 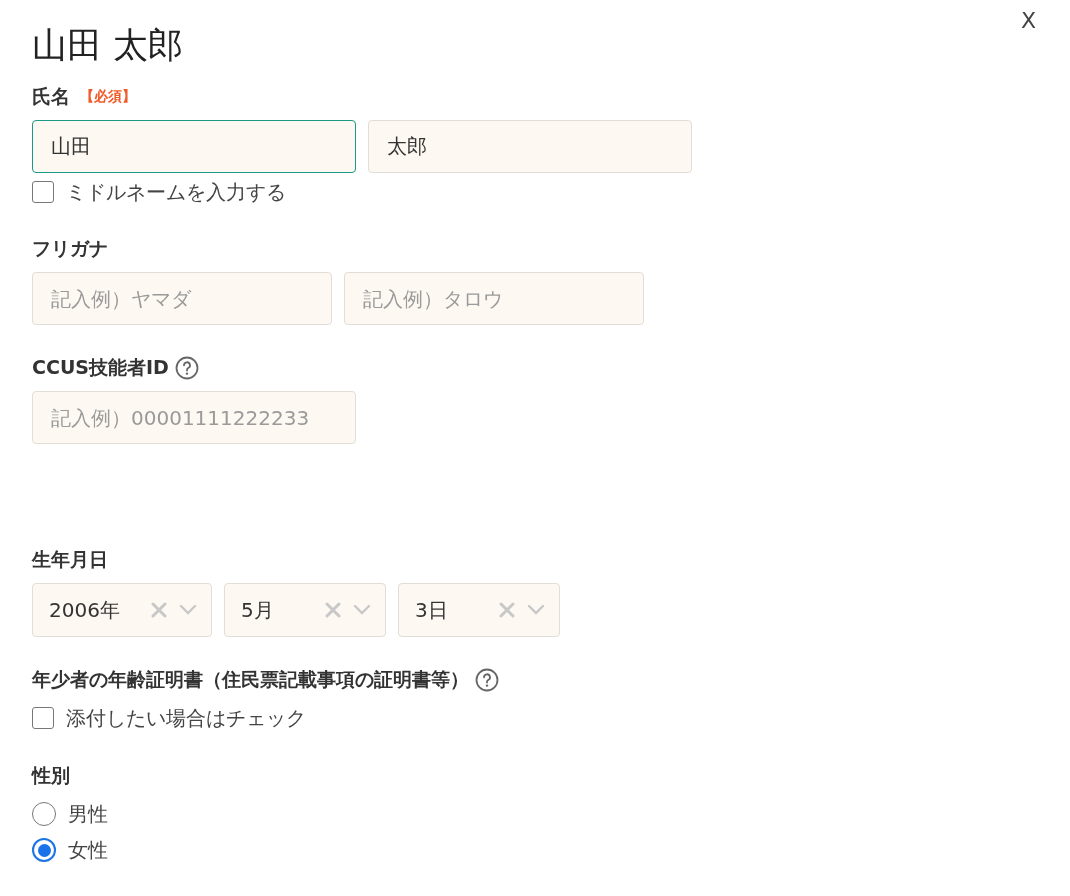 What do you see at coordinates (494, 298) in the screenshot?
I see `furigana-field: 記入例）タロウ` at bounding box center [494, 298].